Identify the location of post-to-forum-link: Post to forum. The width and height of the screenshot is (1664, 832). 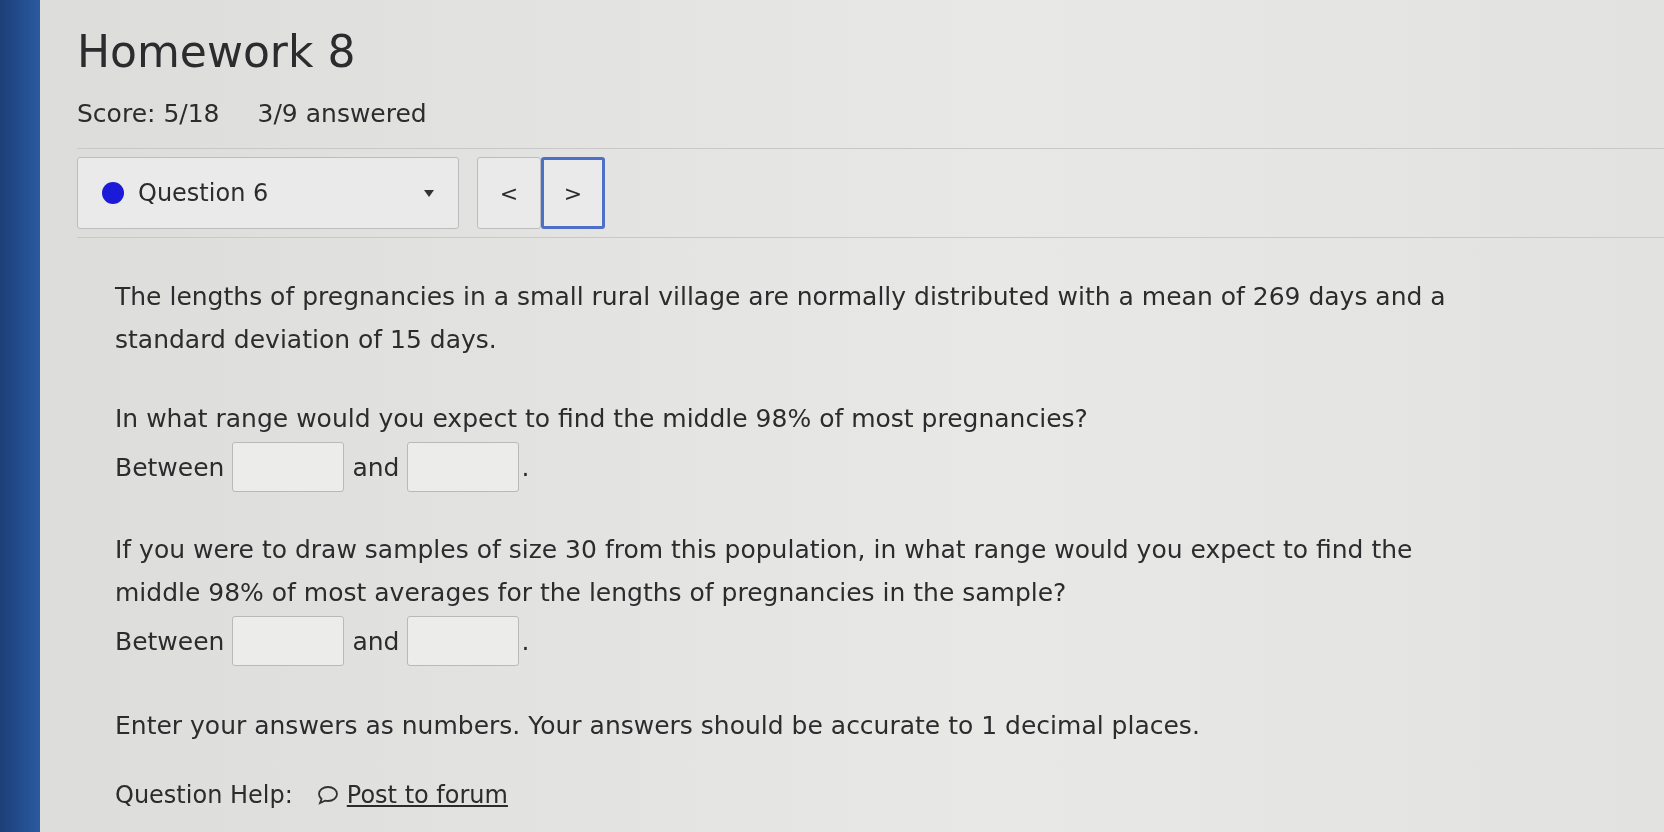
(427, 795).